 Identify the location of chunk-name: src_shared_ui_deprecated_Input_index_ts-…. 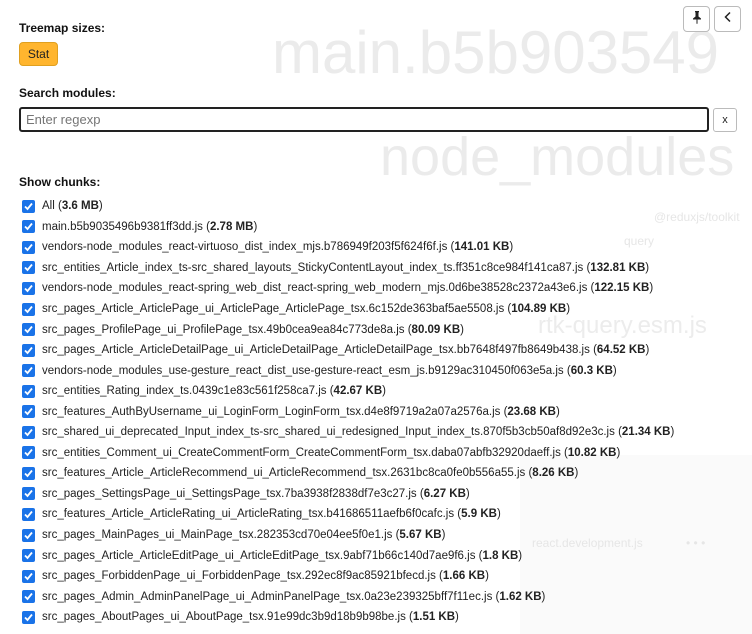
(328, 432).